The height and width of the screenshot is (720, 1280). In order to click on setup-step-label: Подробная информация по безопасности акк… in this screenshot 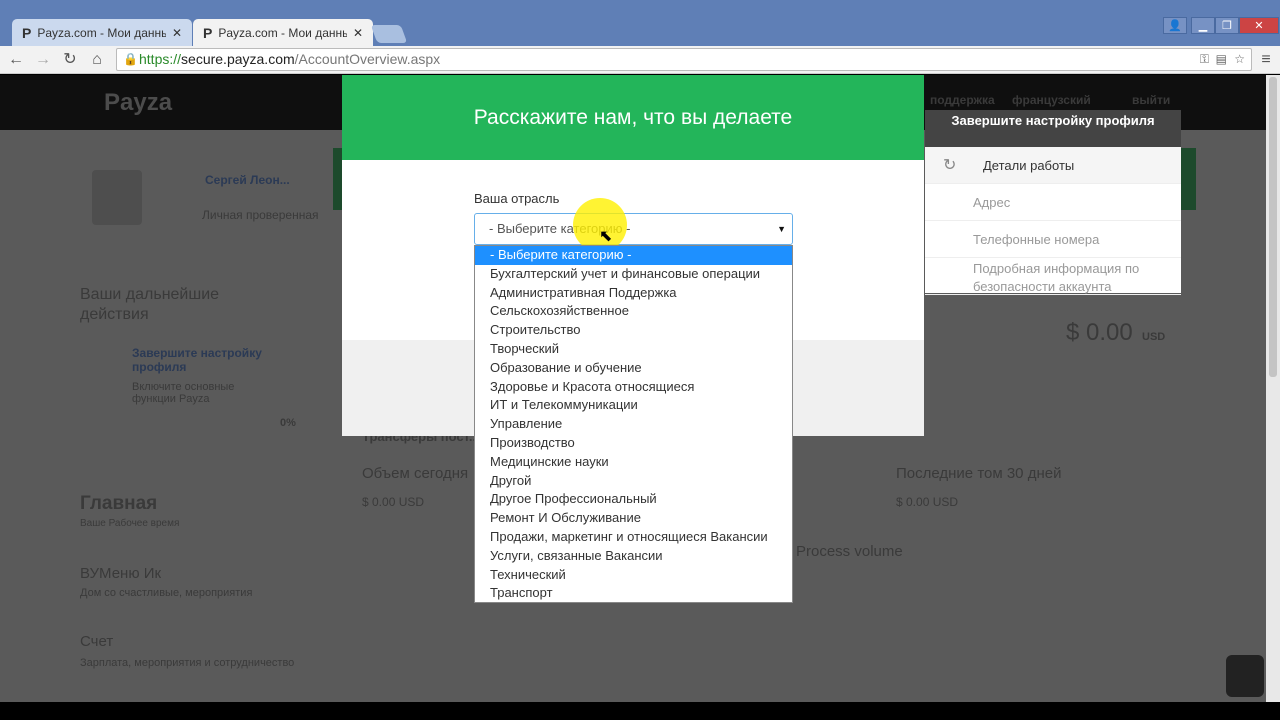, I will do `click(1056, 277)`.